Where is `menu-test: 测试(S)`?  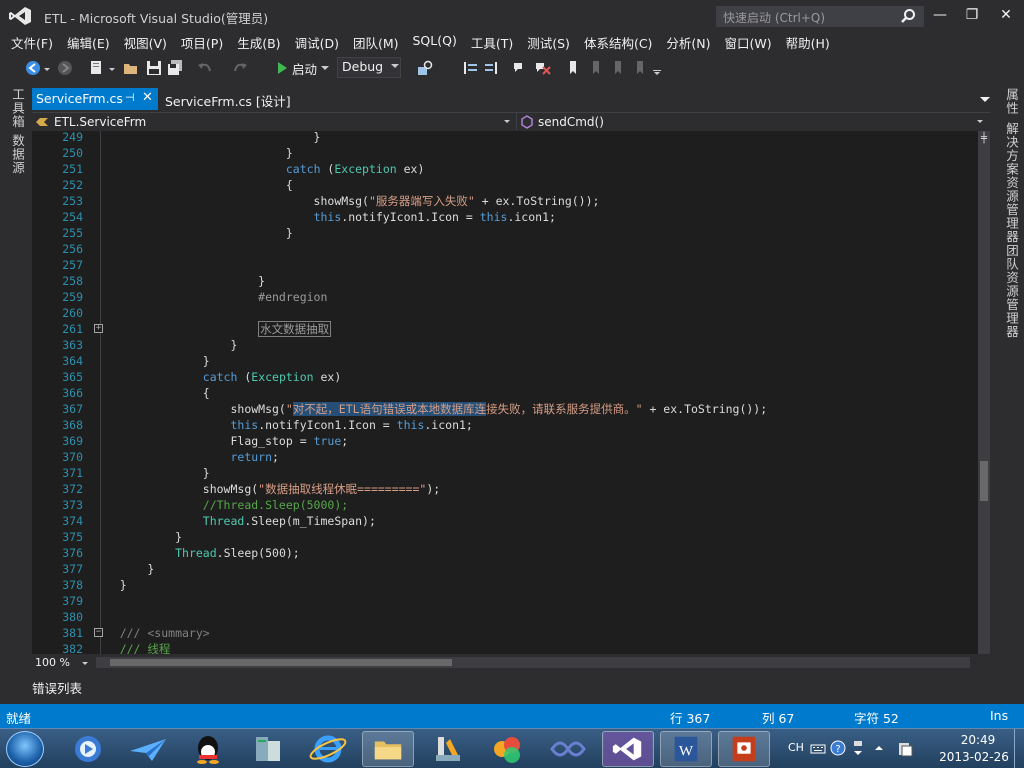 menu-test: 测试(S) is located at coordinates (548, 42).